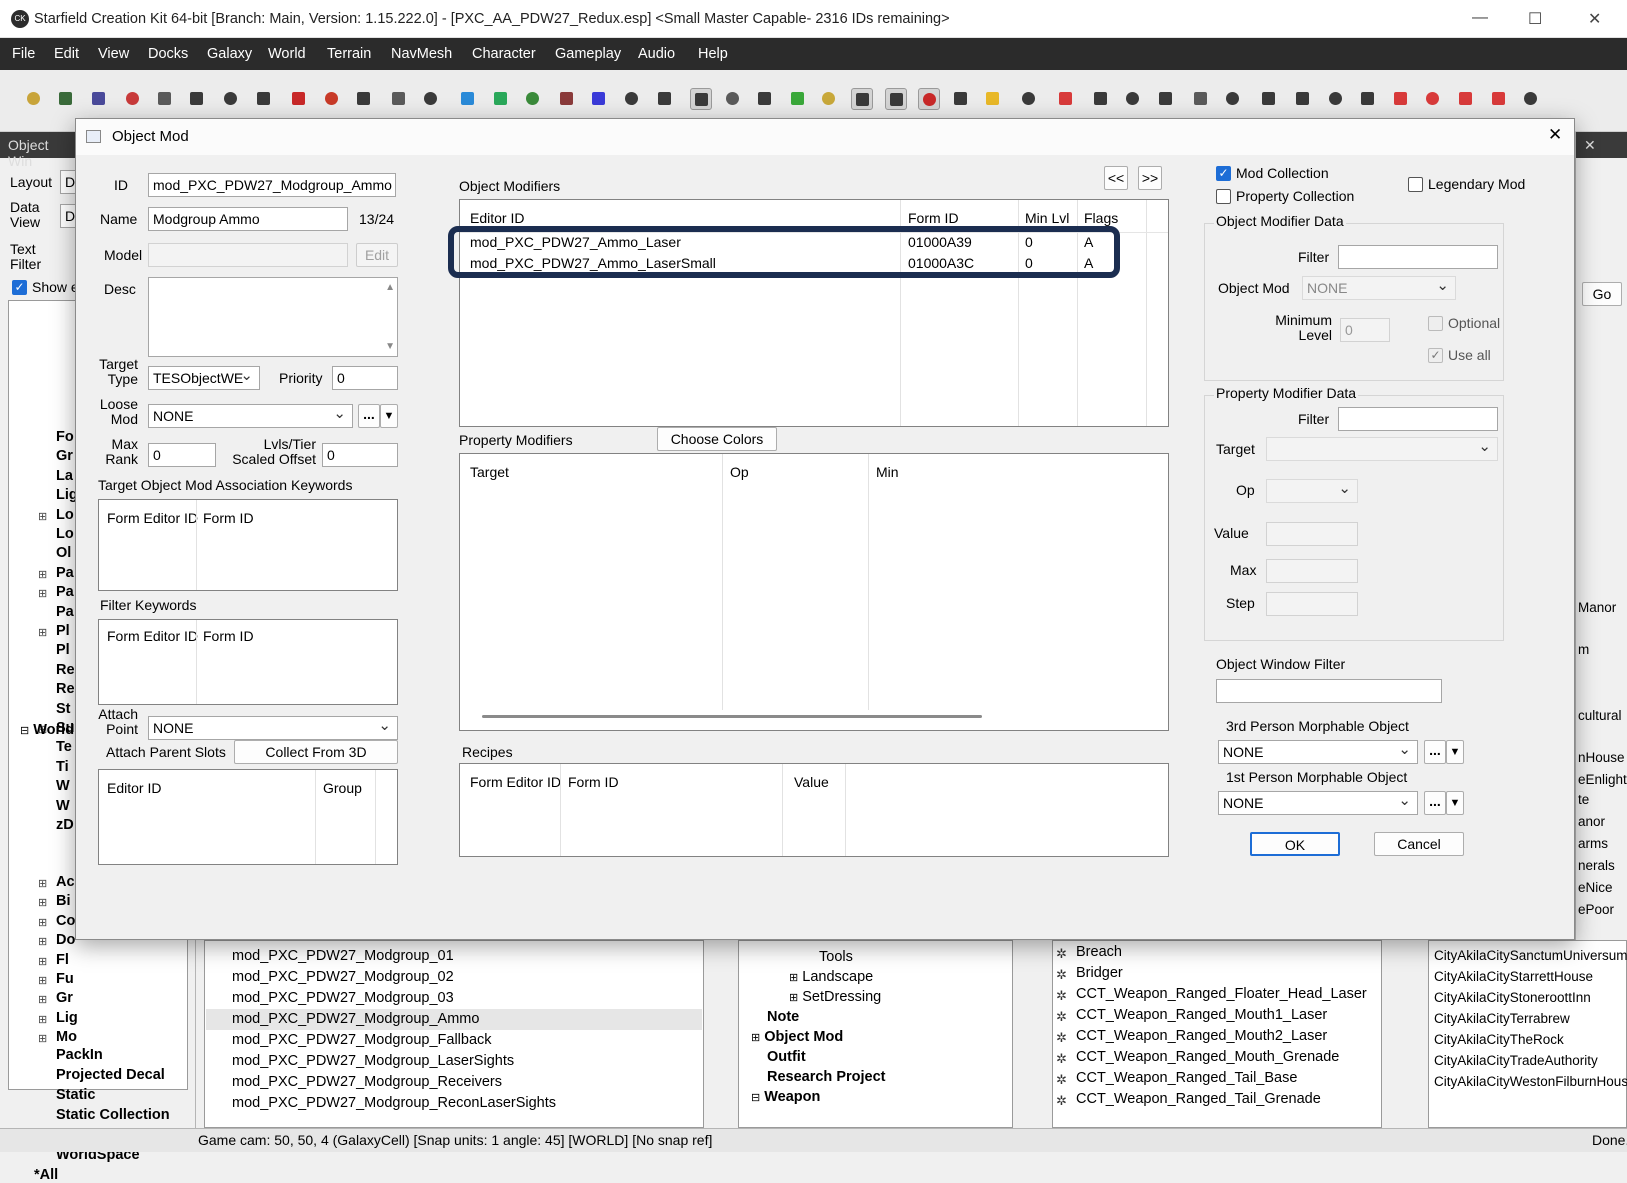 This screenshot has height=1183, width=1627. I want to click on list-item: CCT_Weapon_Ranged_Tail_Base, so click(1186, 1078).